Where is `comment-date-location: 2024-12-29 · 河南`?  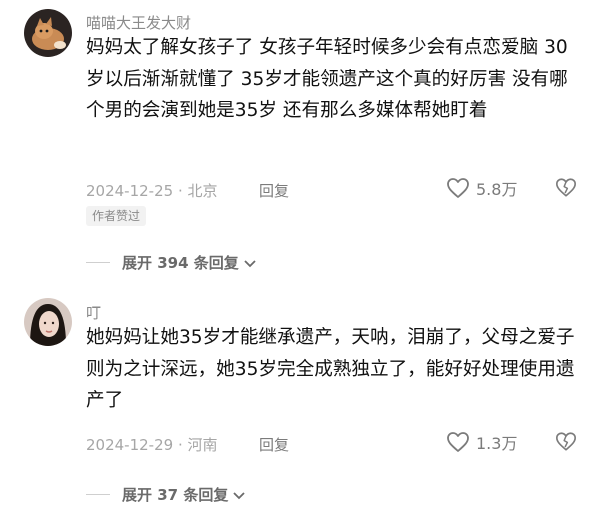
comment-date-location: 2024-12-29 · 河南 is located at coordinates (152, 445).